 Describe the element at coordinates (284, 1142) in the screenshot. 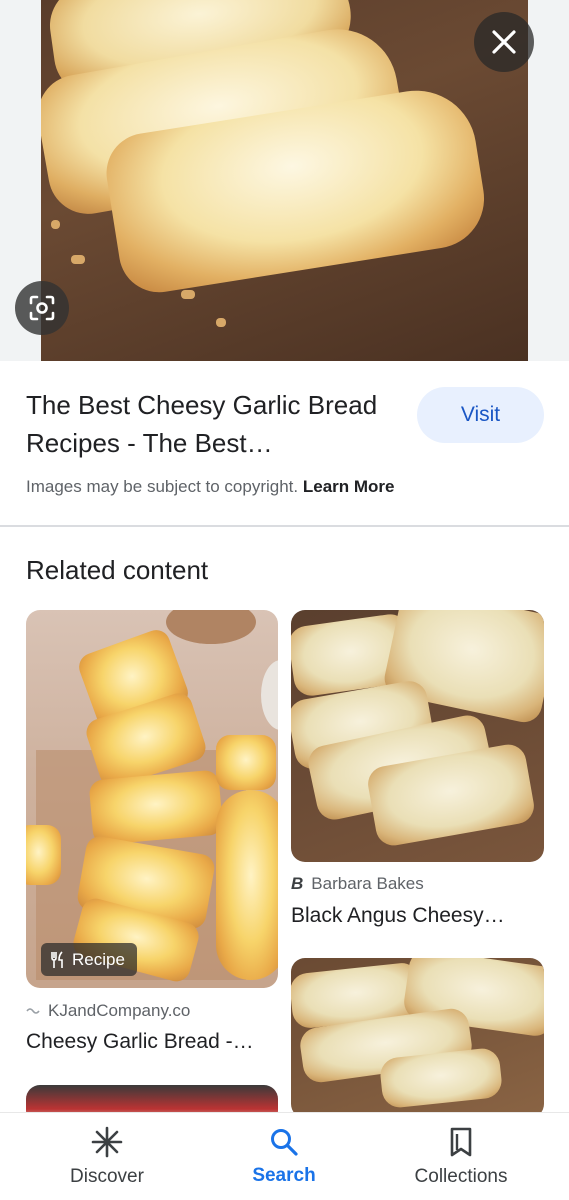

I see `search-icon` at that location.